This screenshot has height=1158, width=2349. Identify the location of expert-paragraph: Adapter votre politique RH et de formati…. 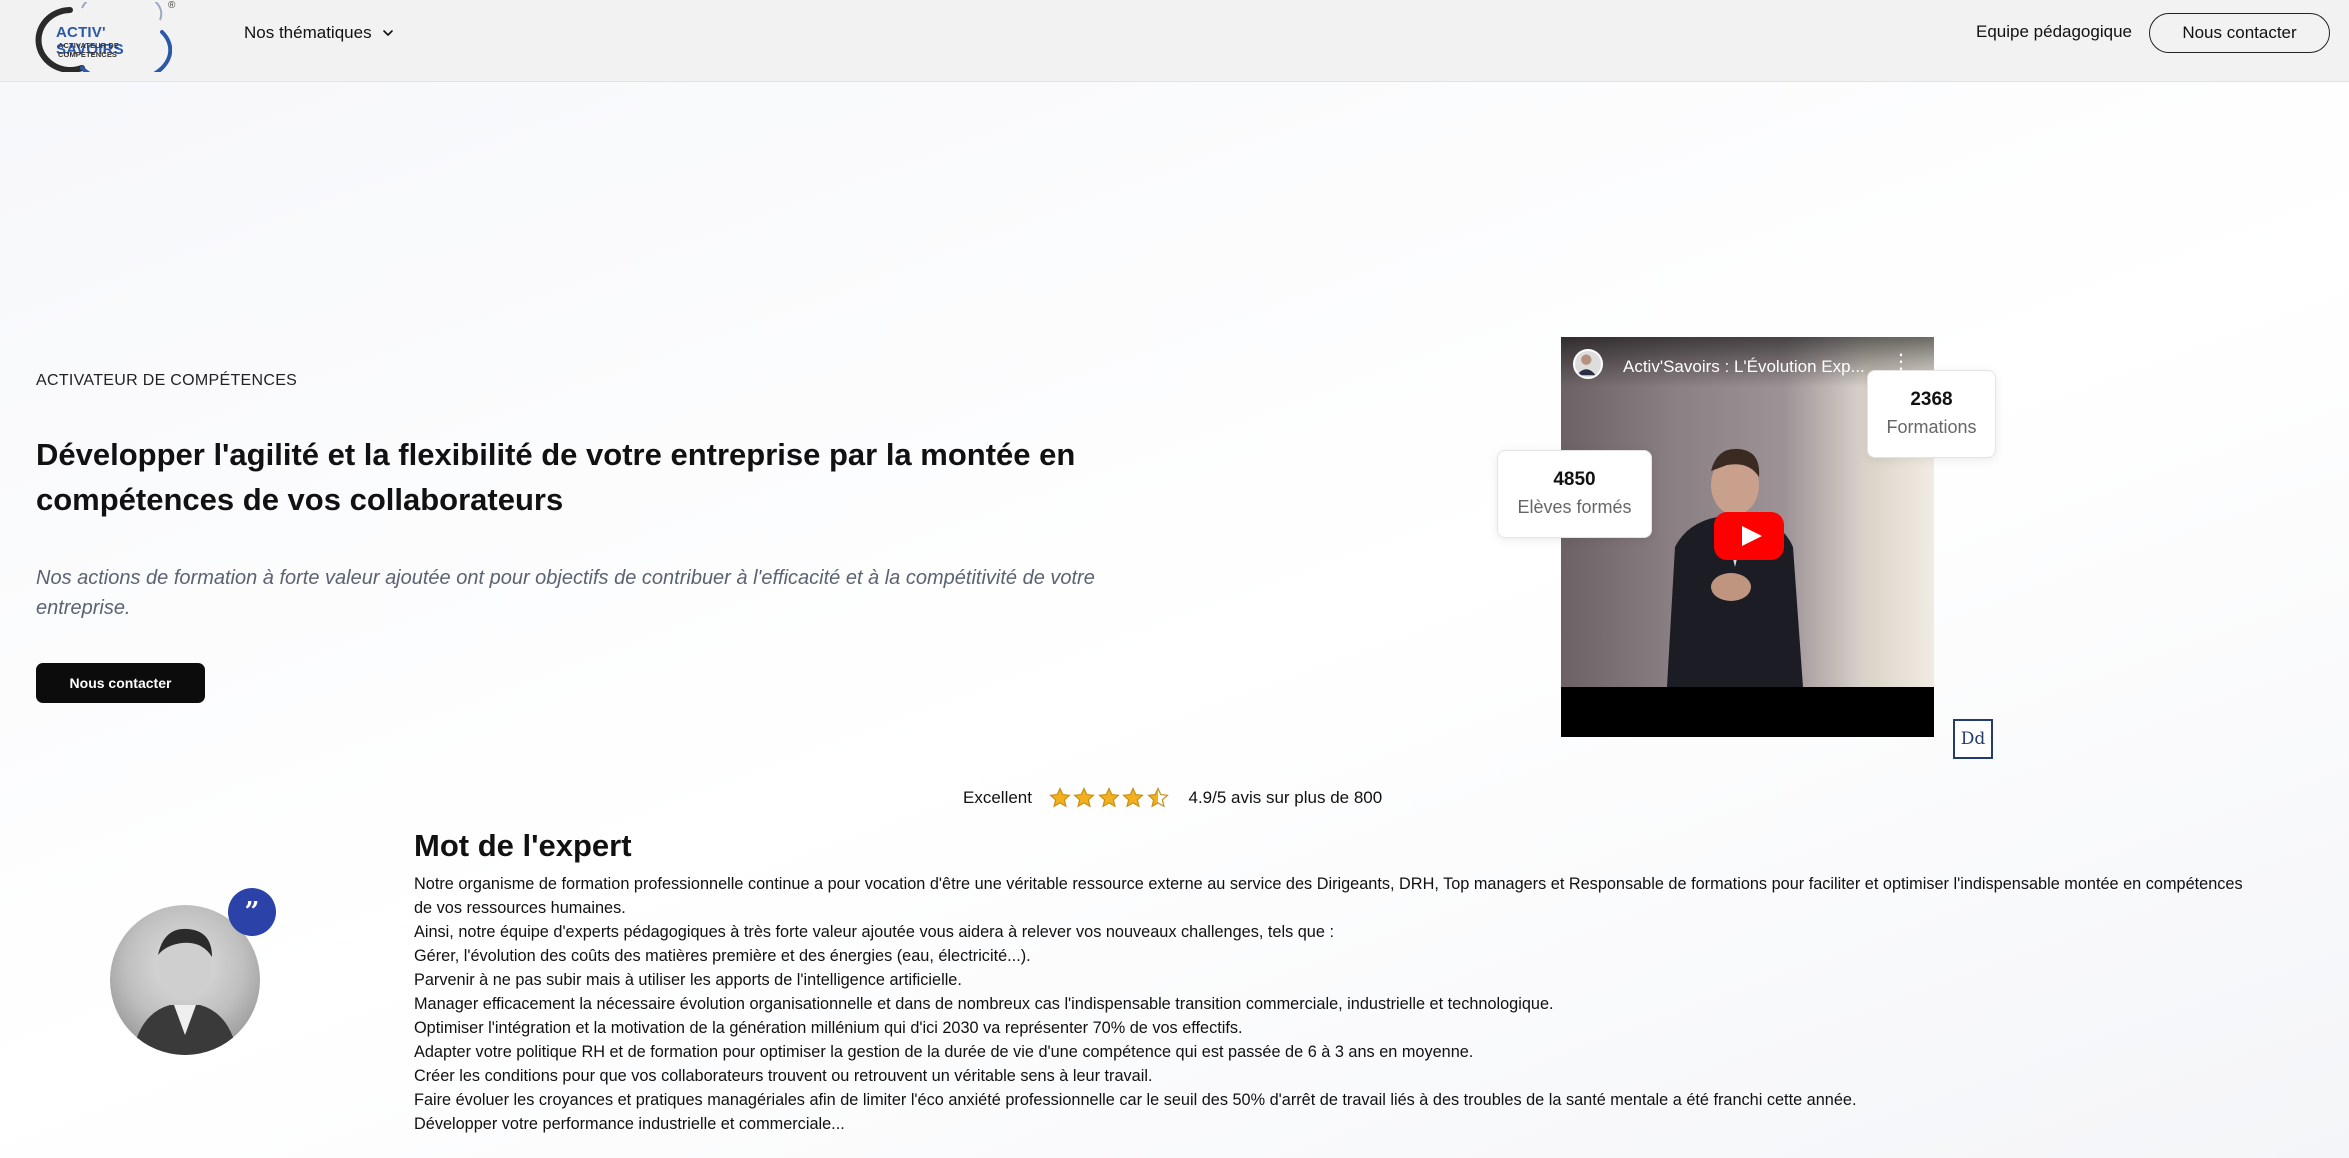
(944, 1052).